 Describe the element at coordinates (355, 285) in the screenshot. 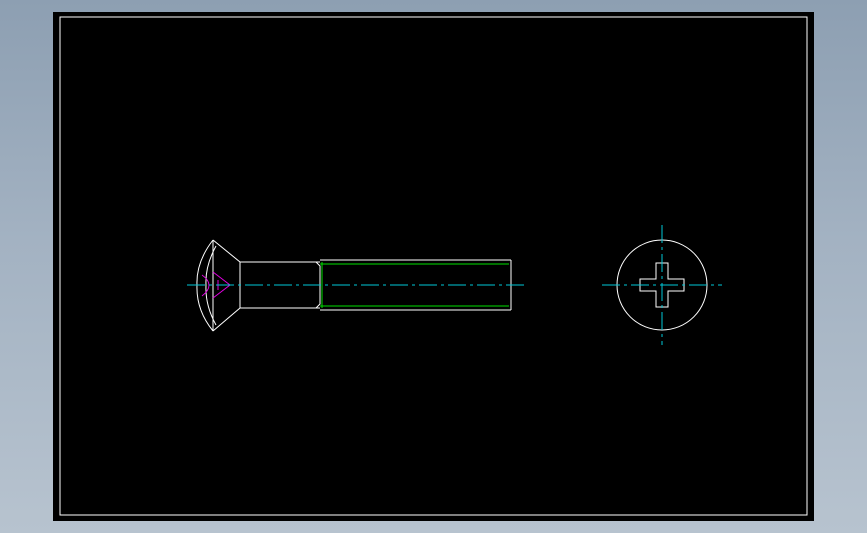

I see `screw-side-view` at that location.